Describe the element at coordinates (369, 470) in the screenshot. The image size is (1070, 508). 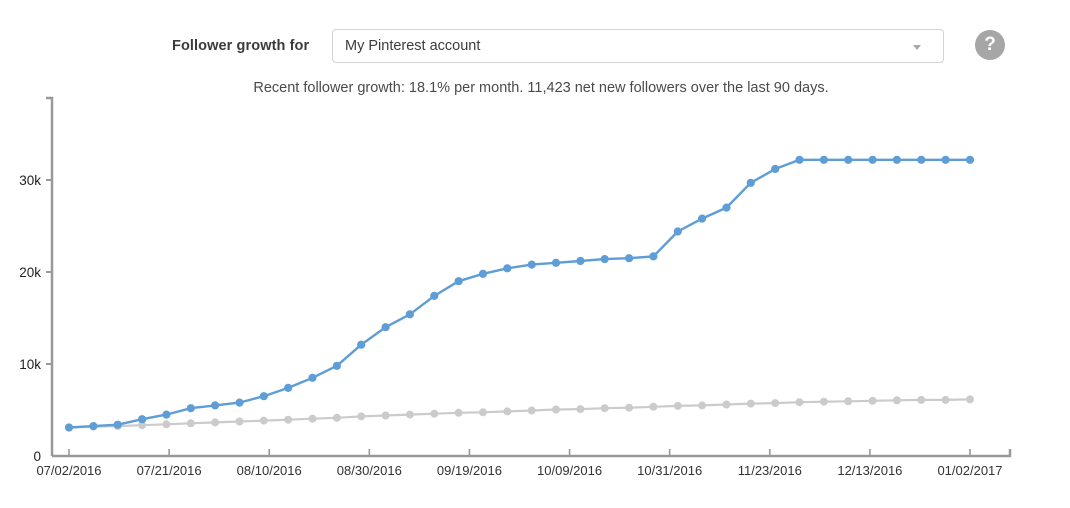
I see `x-tick-label: 08/30/2016` at that location.